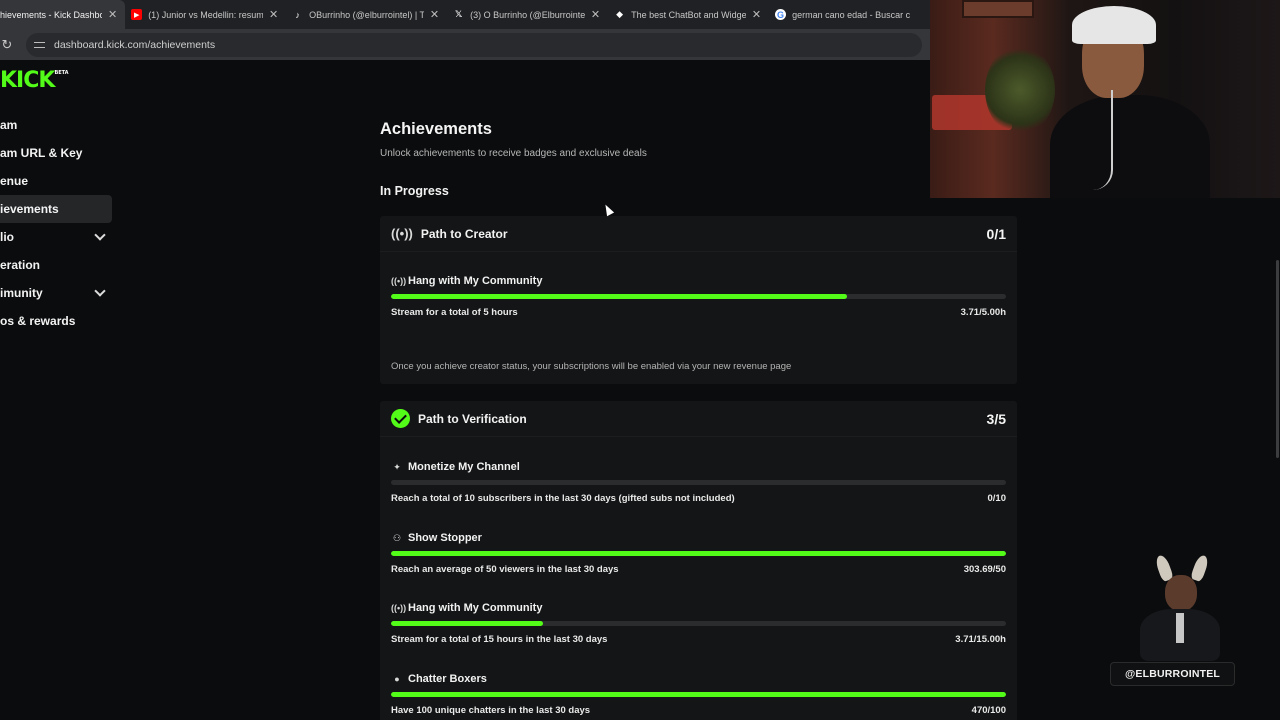 The height and width of the screenshot is (720, 1280). Describe the element at coordinates (56, 237) in the screenshot. I see `sidebar-item-studio: lio` at that location.